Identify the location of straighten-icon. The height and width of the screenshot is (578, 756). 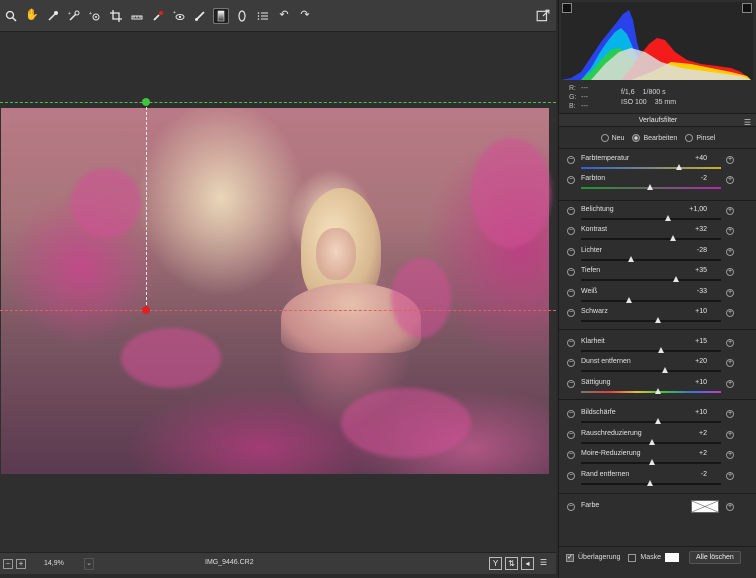
(137, 16).